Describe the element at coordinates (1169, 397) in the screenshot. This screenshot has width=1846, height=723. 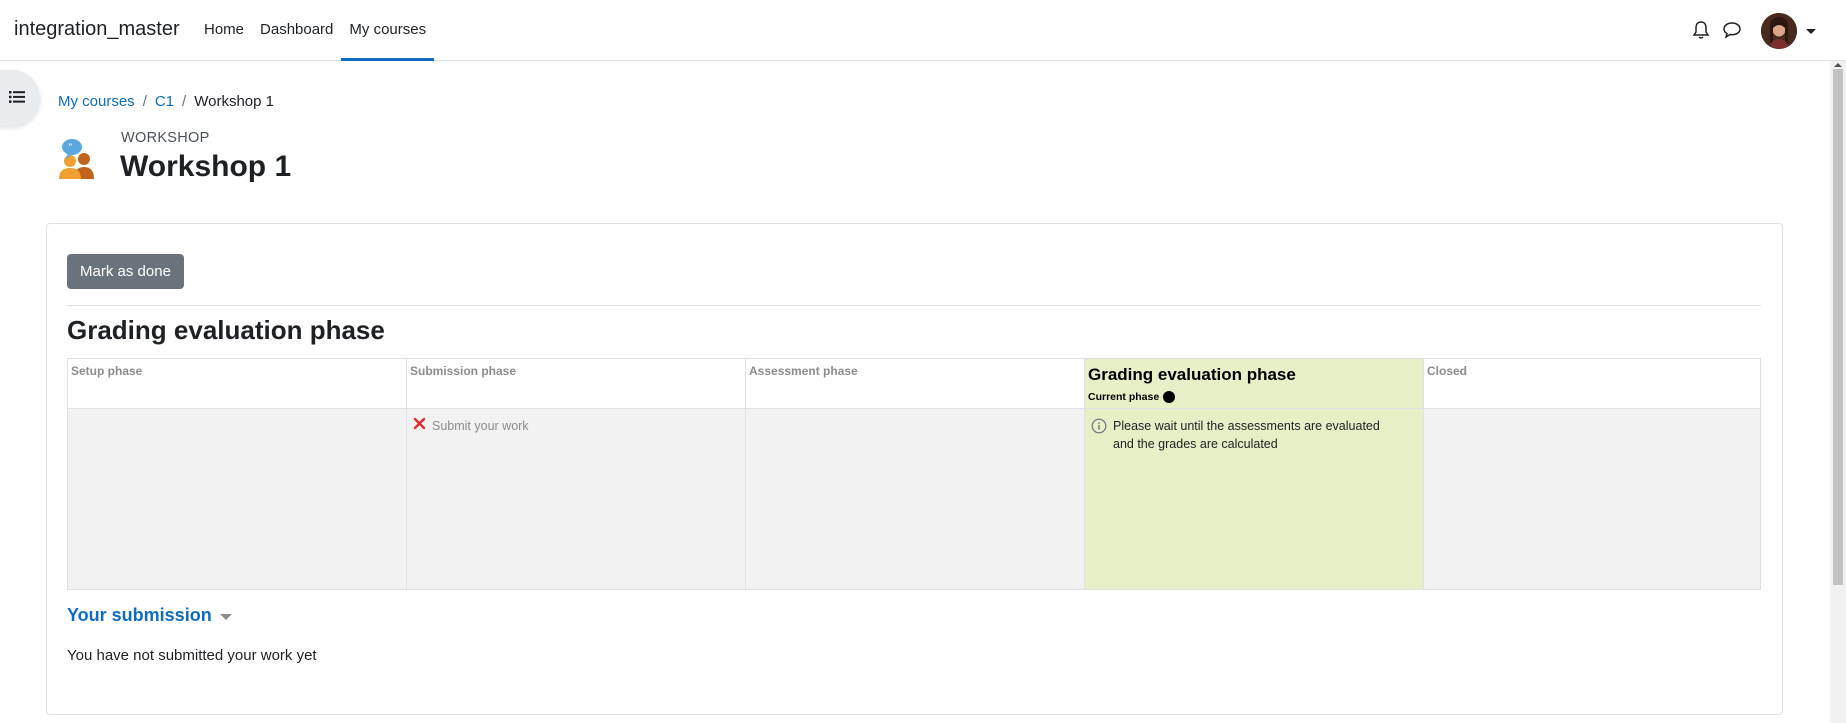
I see `current-phase-dot-icon` at that location.